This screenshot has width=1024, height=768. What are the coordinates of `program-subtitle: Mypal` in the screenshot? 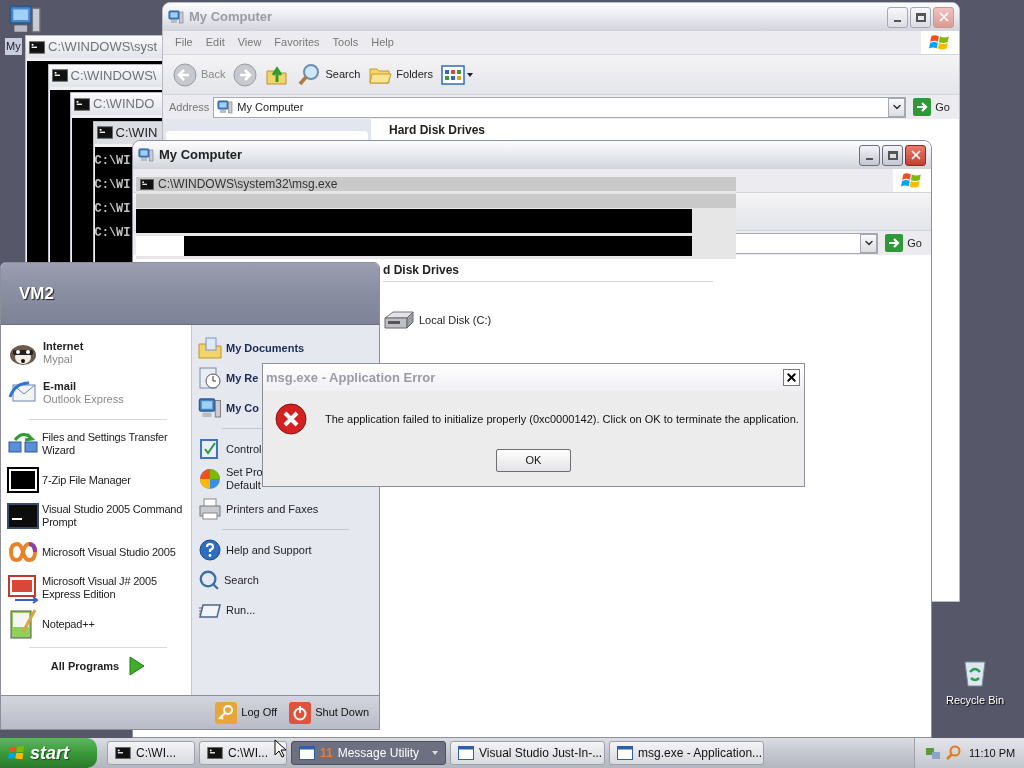 It's located at (58, 359).